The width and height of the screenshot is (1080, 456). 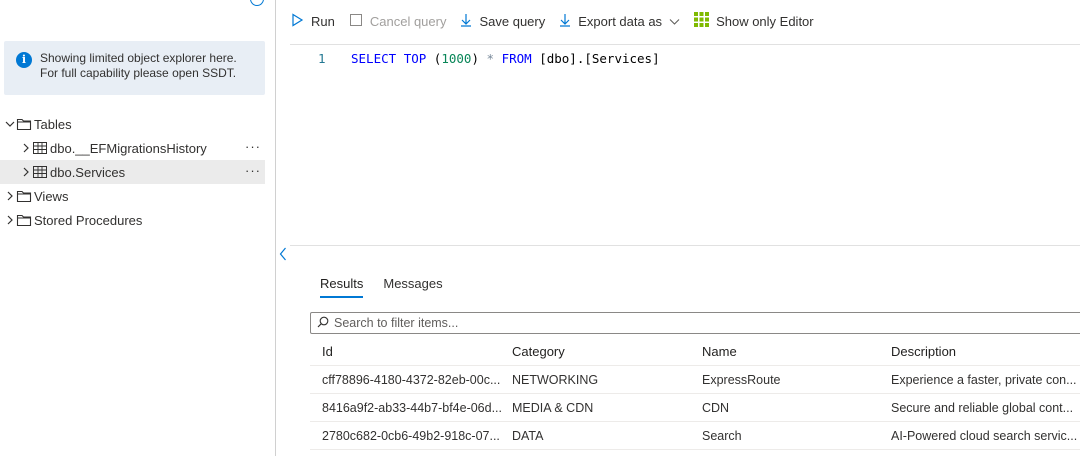 I want to click on filter-search-box, so click(x=695, y=323).